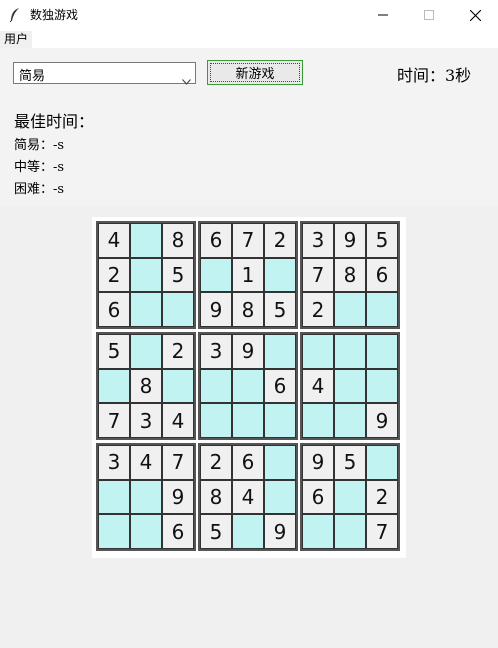 The image size is (498, 648). I want to click on menu-user: 用户, so click(16, 39).